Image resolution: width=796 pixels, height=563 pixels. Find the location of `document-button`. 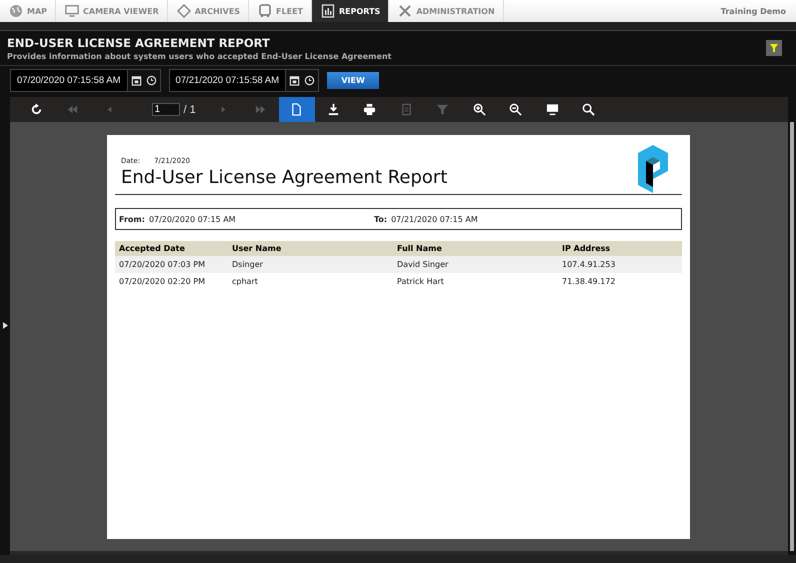

document-button is located at coordinates (297, 109).